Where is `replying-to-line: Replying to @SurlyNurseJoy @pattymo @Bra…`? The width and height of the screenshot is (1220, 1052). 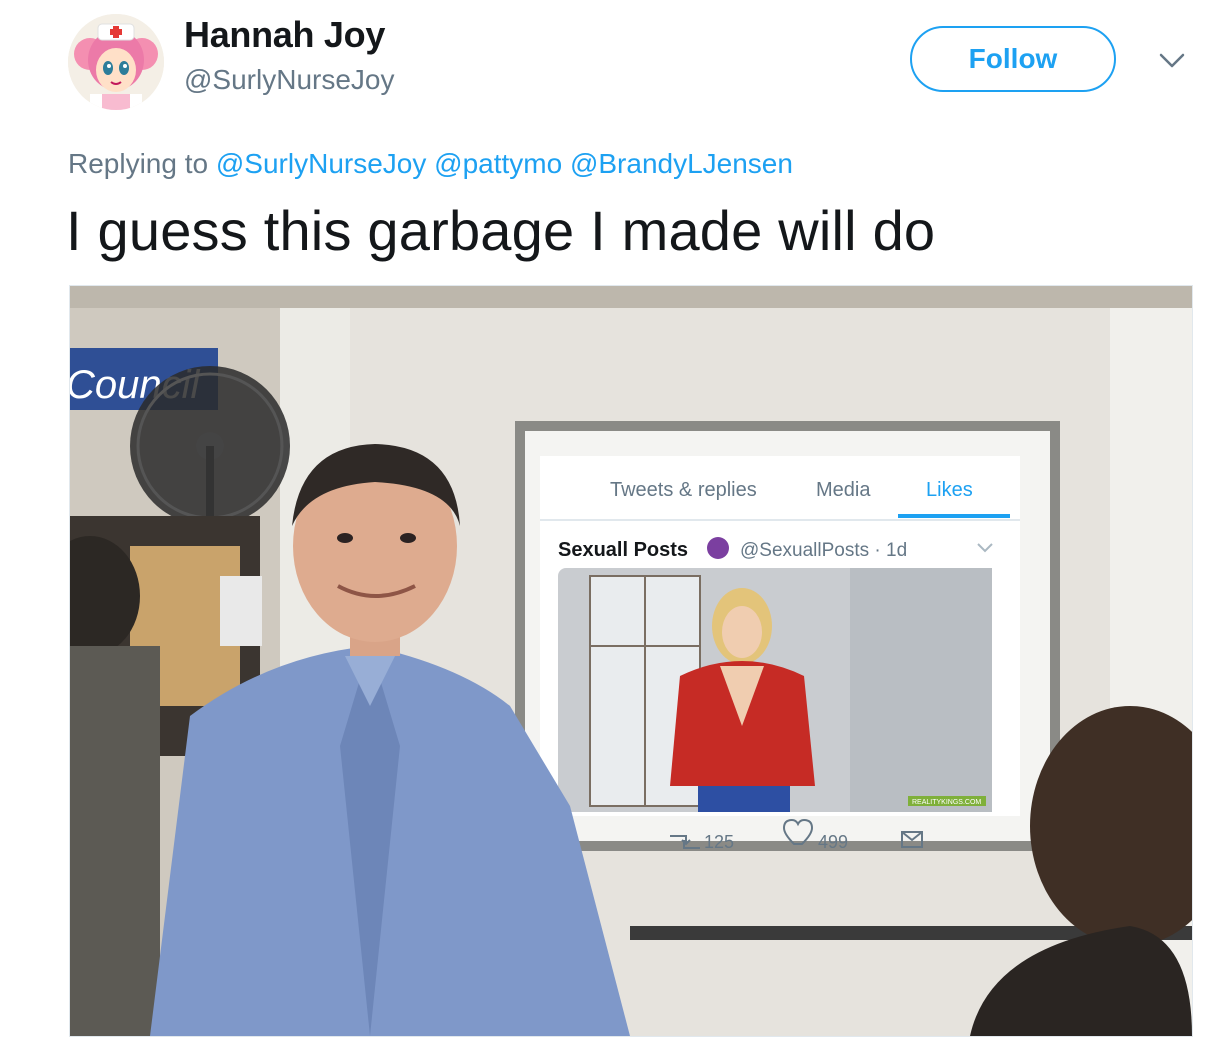 replying-to-line: Replying to @SurlyNurseJoy @pattymo @Bra… is located at coordinates (430, 164).